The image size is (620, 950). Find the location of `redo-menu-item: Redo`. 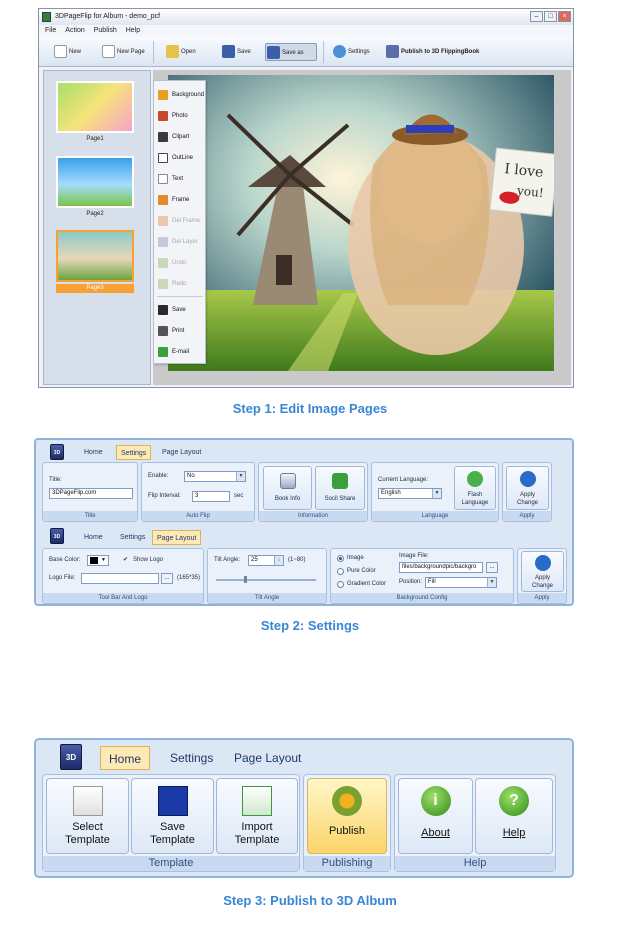

redo-menu-item: Redo is located at coordinates (172, 284).